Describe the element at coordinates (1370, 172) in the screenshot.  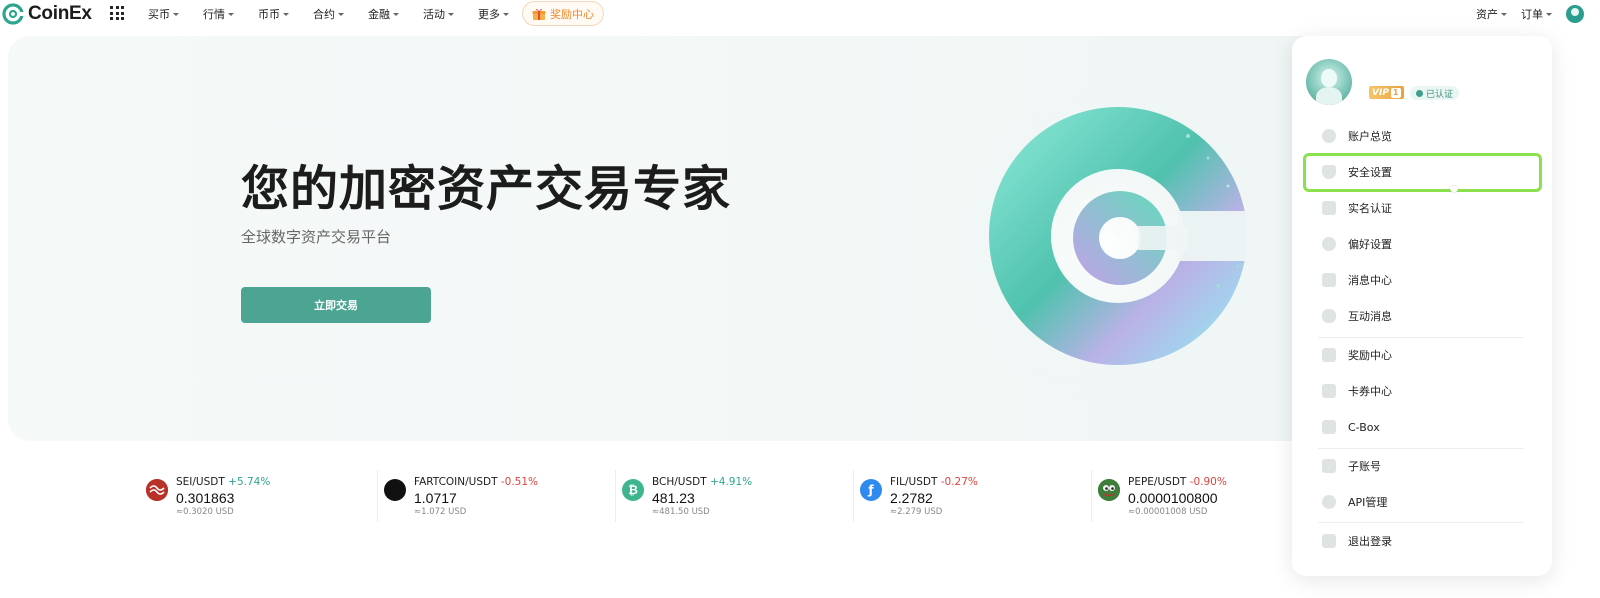
I see `menu-item-label: 安全设置` at that location.